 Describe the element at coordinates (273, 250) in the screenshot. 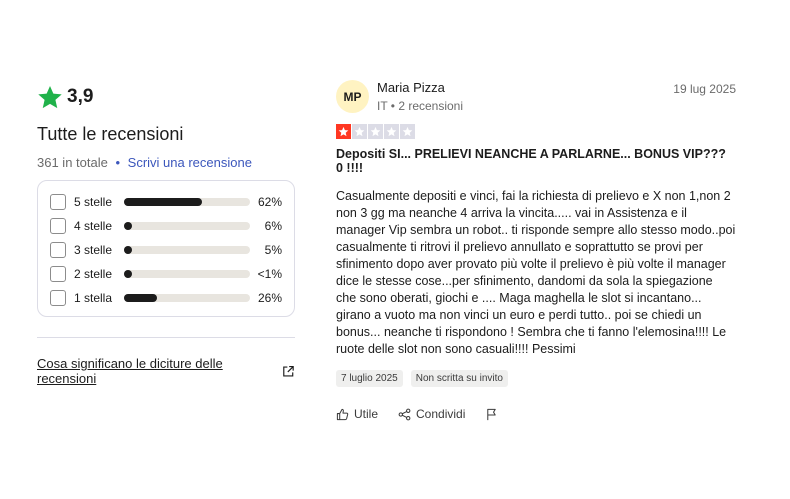

I see `filter-percent: 5%` at that location.